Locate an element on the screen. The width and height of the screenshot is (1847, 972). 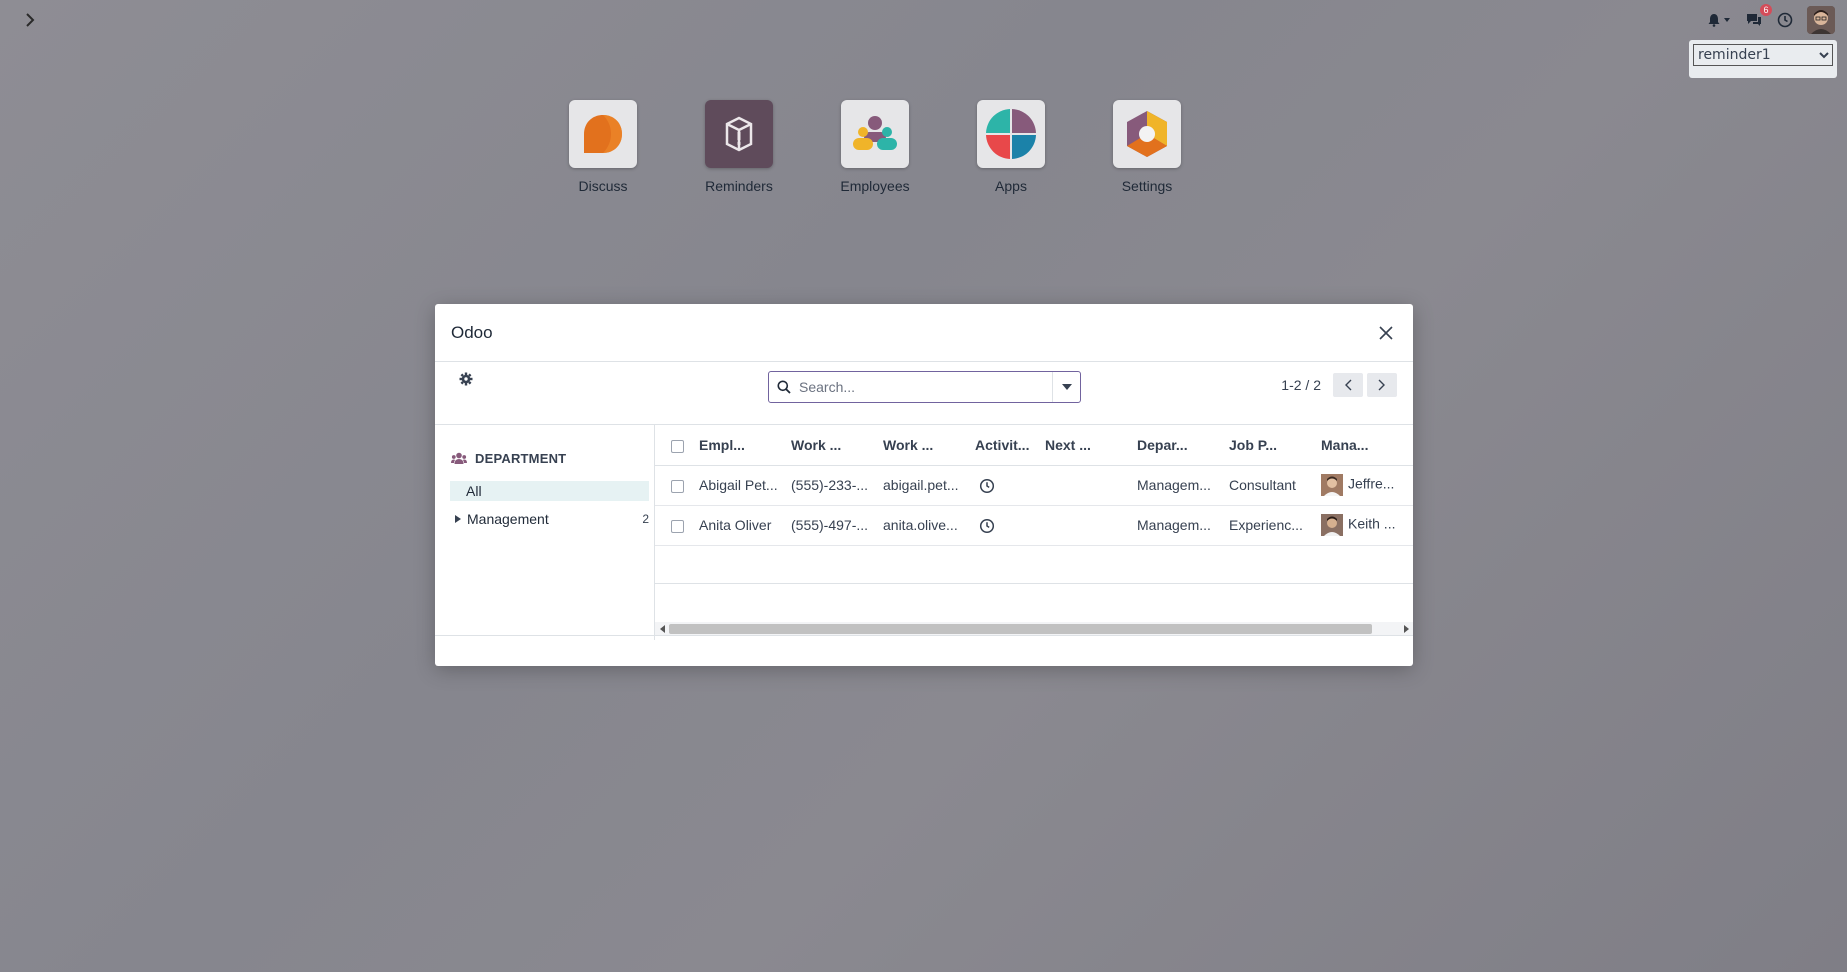
chevron-left-icon is located at coordinates (1348, 385).